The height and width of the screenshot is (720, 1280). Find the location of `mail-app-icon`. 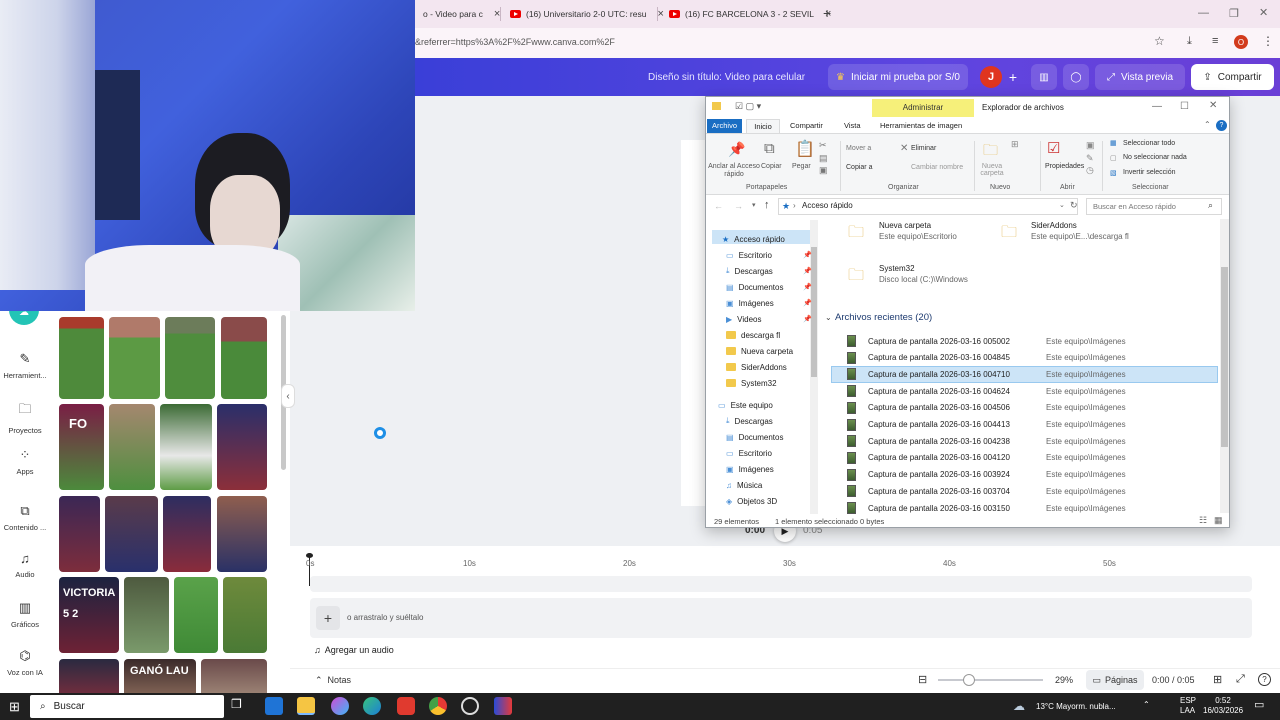

mail-app-icon is located at coordinates (274, 706).